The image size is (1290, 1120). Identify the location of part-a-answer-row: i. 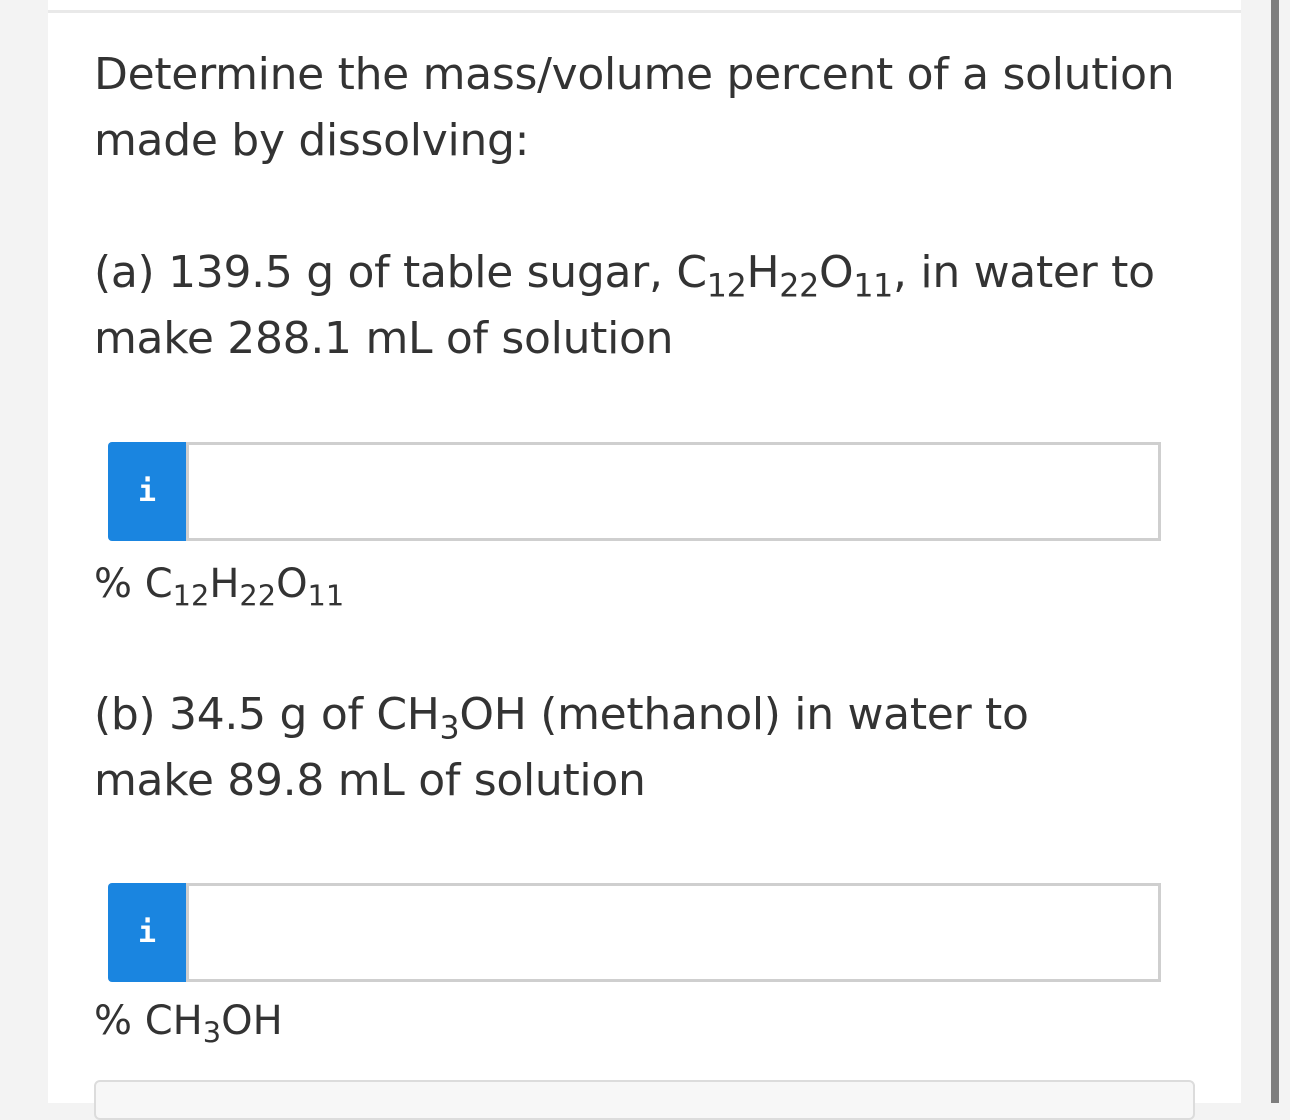
(634, 491).